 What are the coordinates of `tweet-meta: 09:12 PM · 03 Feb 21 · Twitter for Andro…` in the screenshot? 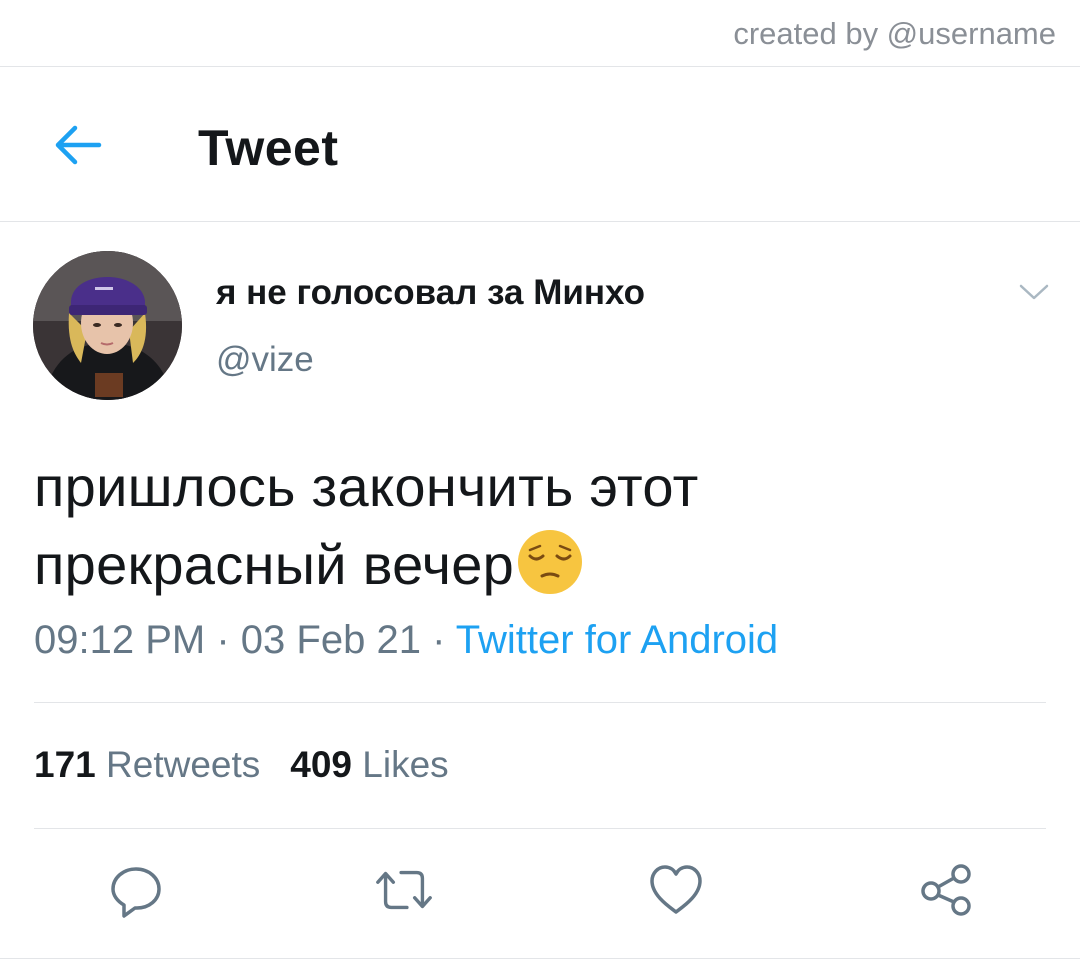 It's located at (406, 640).